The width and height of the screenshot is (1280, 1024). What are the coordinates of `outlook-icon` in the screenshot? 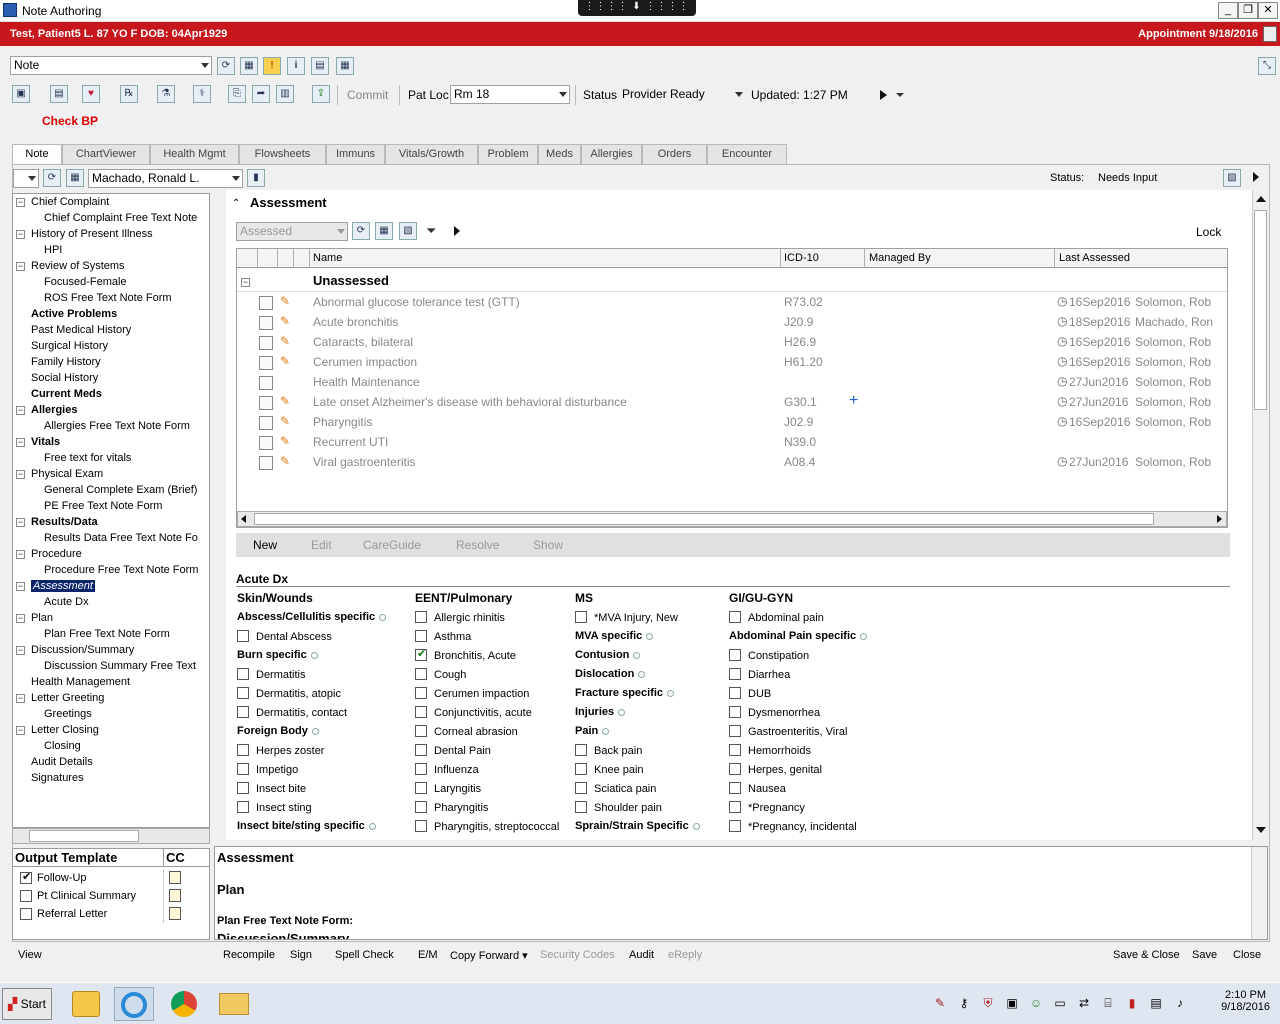 It's located at (86, 1004).